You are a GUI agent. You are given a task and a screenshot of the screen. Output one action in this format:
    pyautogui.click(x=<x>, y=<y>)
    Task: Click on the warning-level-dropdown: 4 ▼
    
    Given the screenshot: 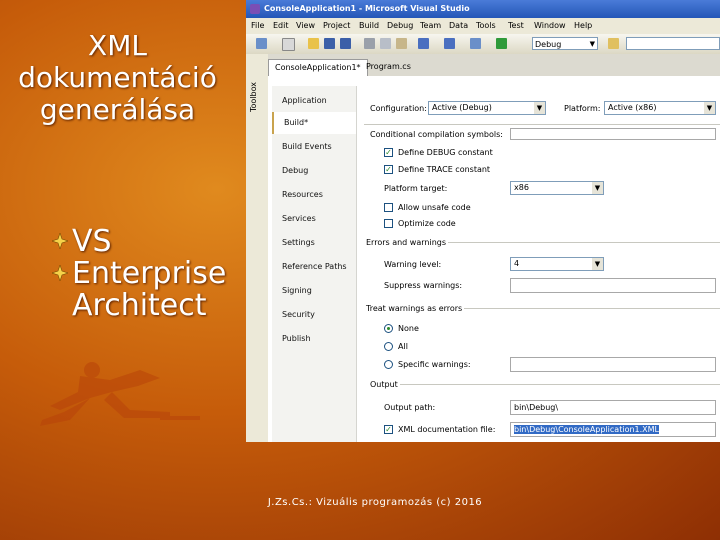 What is the action you would take?
    pyautogui.click(x=557, y=264)
    